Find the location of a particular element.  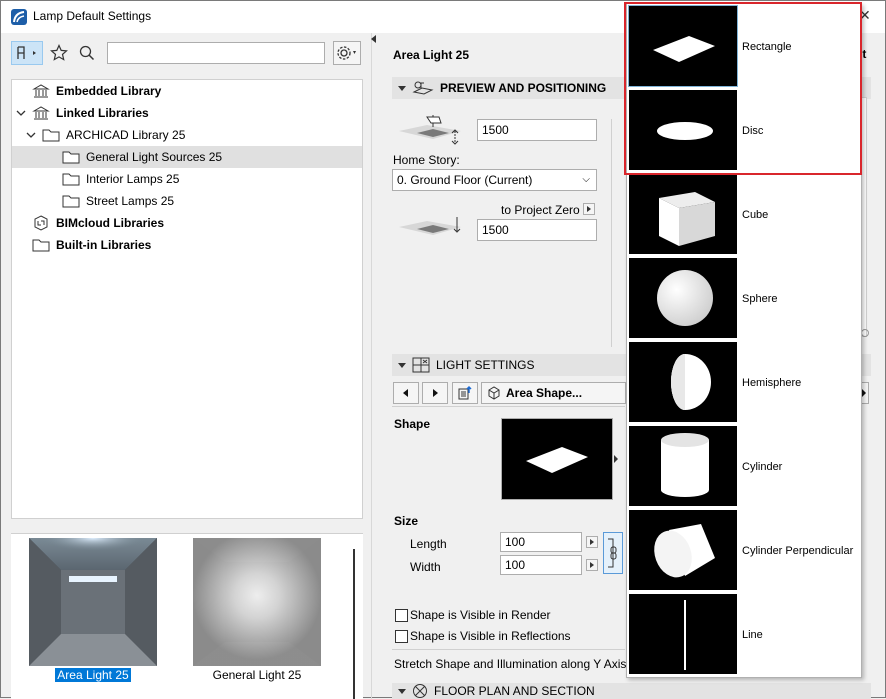

shape-visible-reflections-label: Shape is Visible in Reflections is located at coordinates (490, 636).